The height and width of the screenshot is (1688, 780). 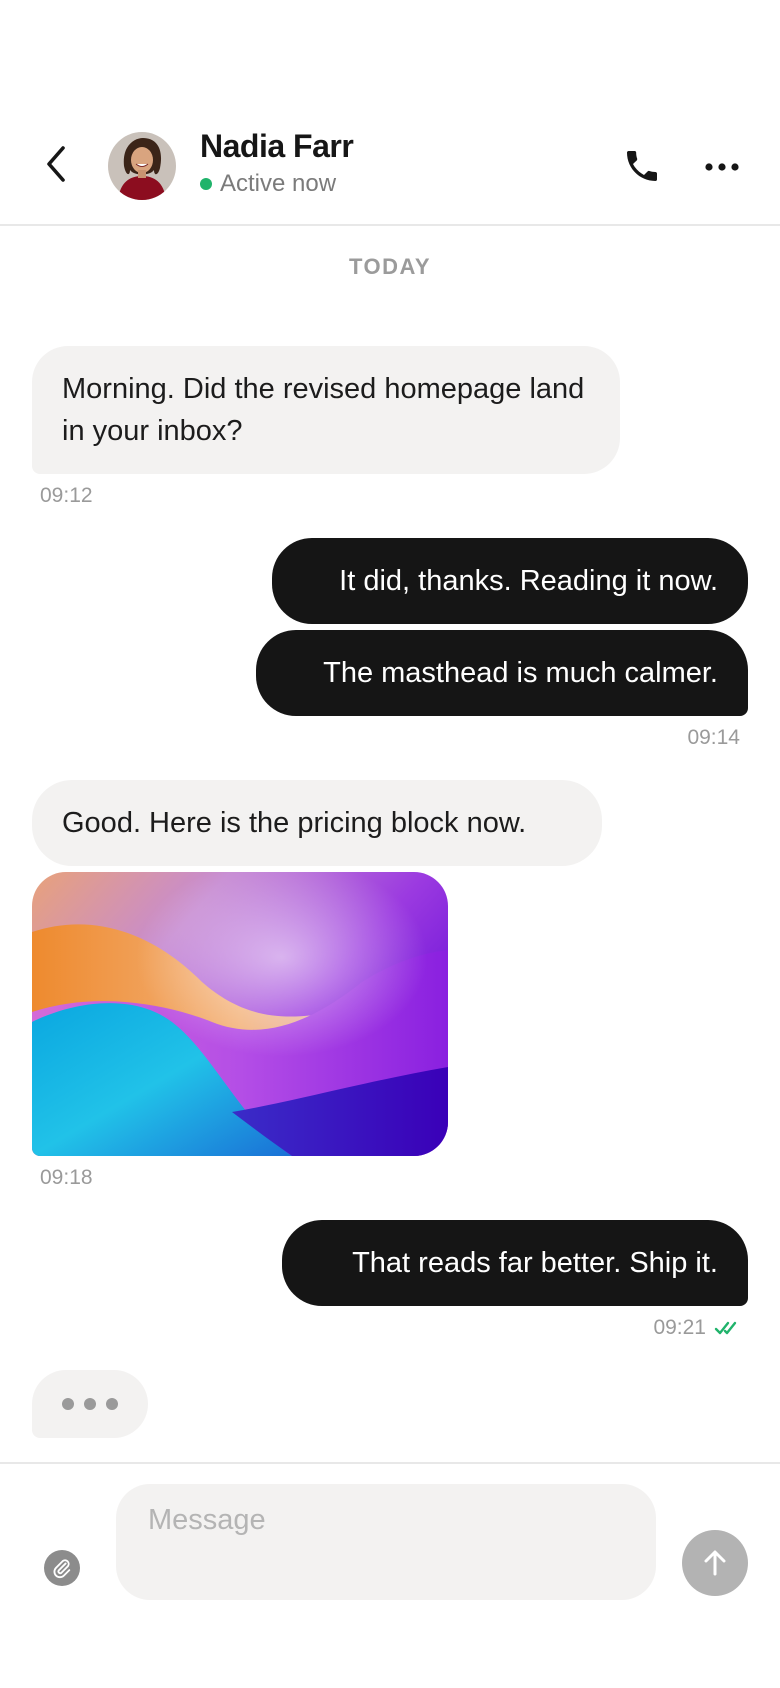 I want to click on send-button, so click(x=715, y=1563).